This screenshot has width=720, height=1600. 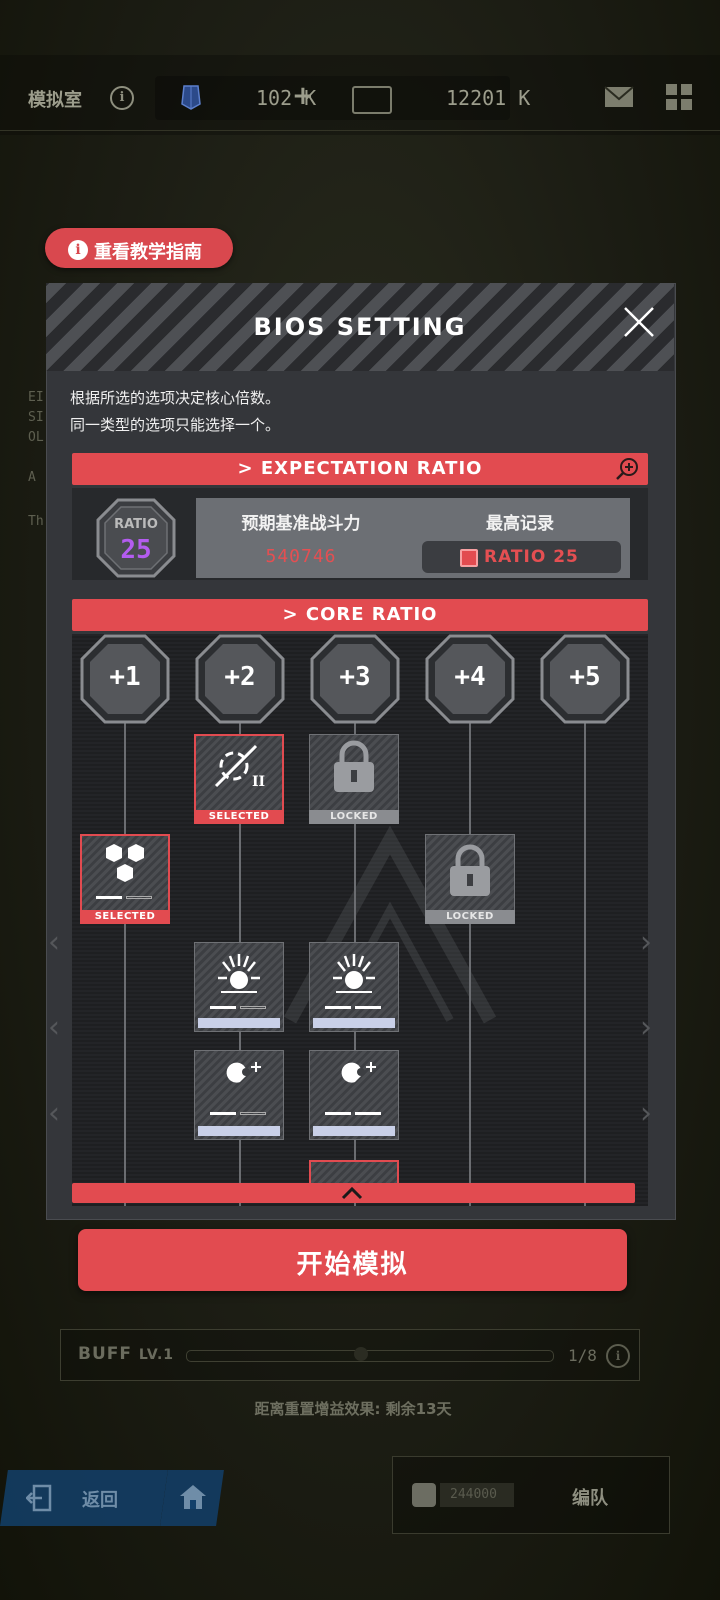 I want to click on hexagons-icon, so click(x=125, y=863).